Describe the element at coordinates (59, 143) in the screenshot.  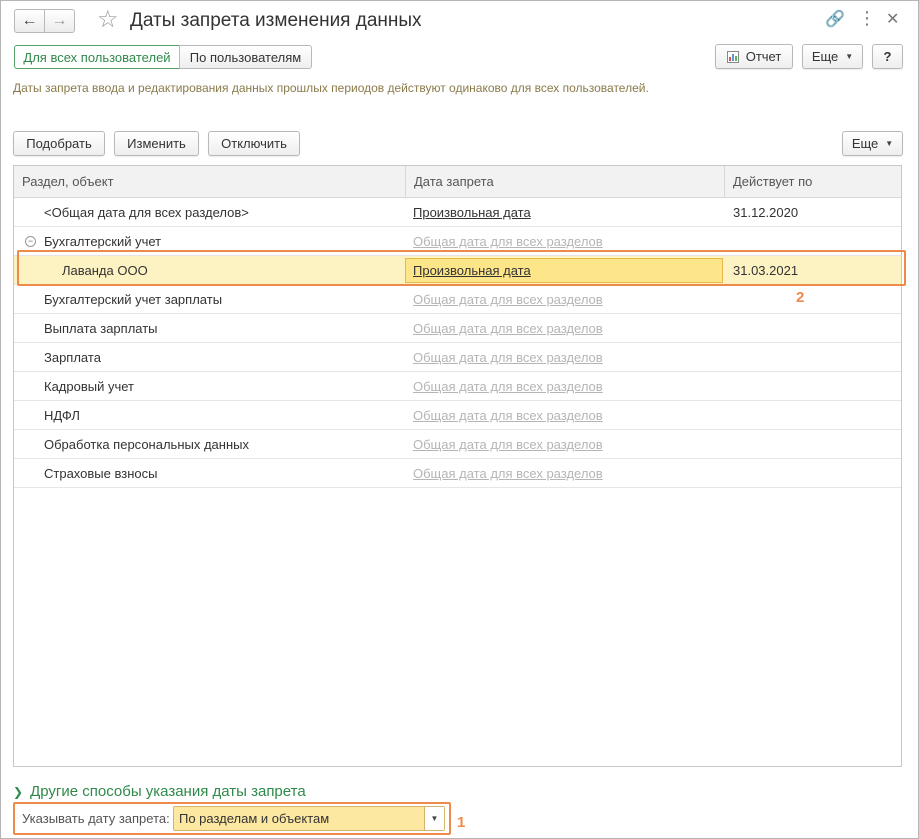
I see `pick-button: Подобрать` at that location.